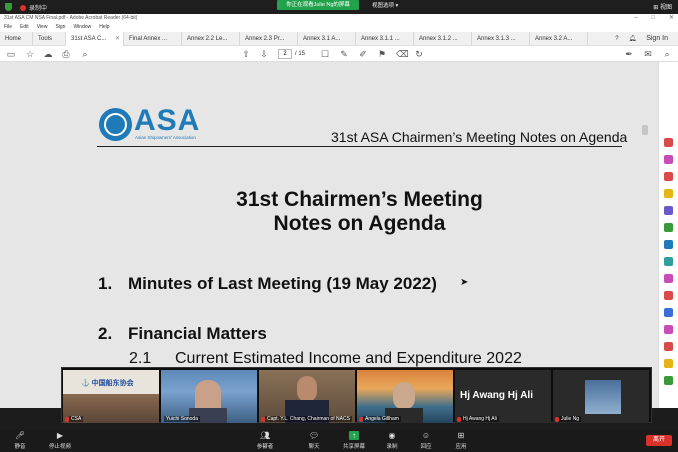  I want to click on highlight-icon: ✐, so click(363, 54).